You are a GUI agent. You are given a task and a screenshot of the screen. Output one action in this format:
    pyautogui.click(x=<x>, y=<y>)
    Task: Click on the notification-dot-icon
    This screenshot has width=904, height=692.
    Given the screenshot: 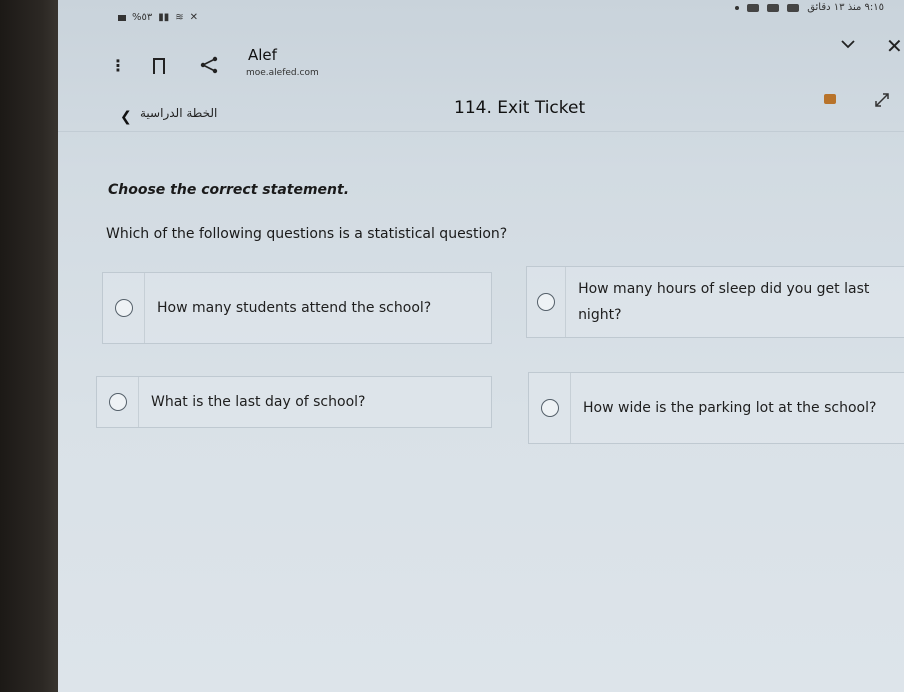 What is the action you would take?
    pyautogui.click(x=737, y=7)
    